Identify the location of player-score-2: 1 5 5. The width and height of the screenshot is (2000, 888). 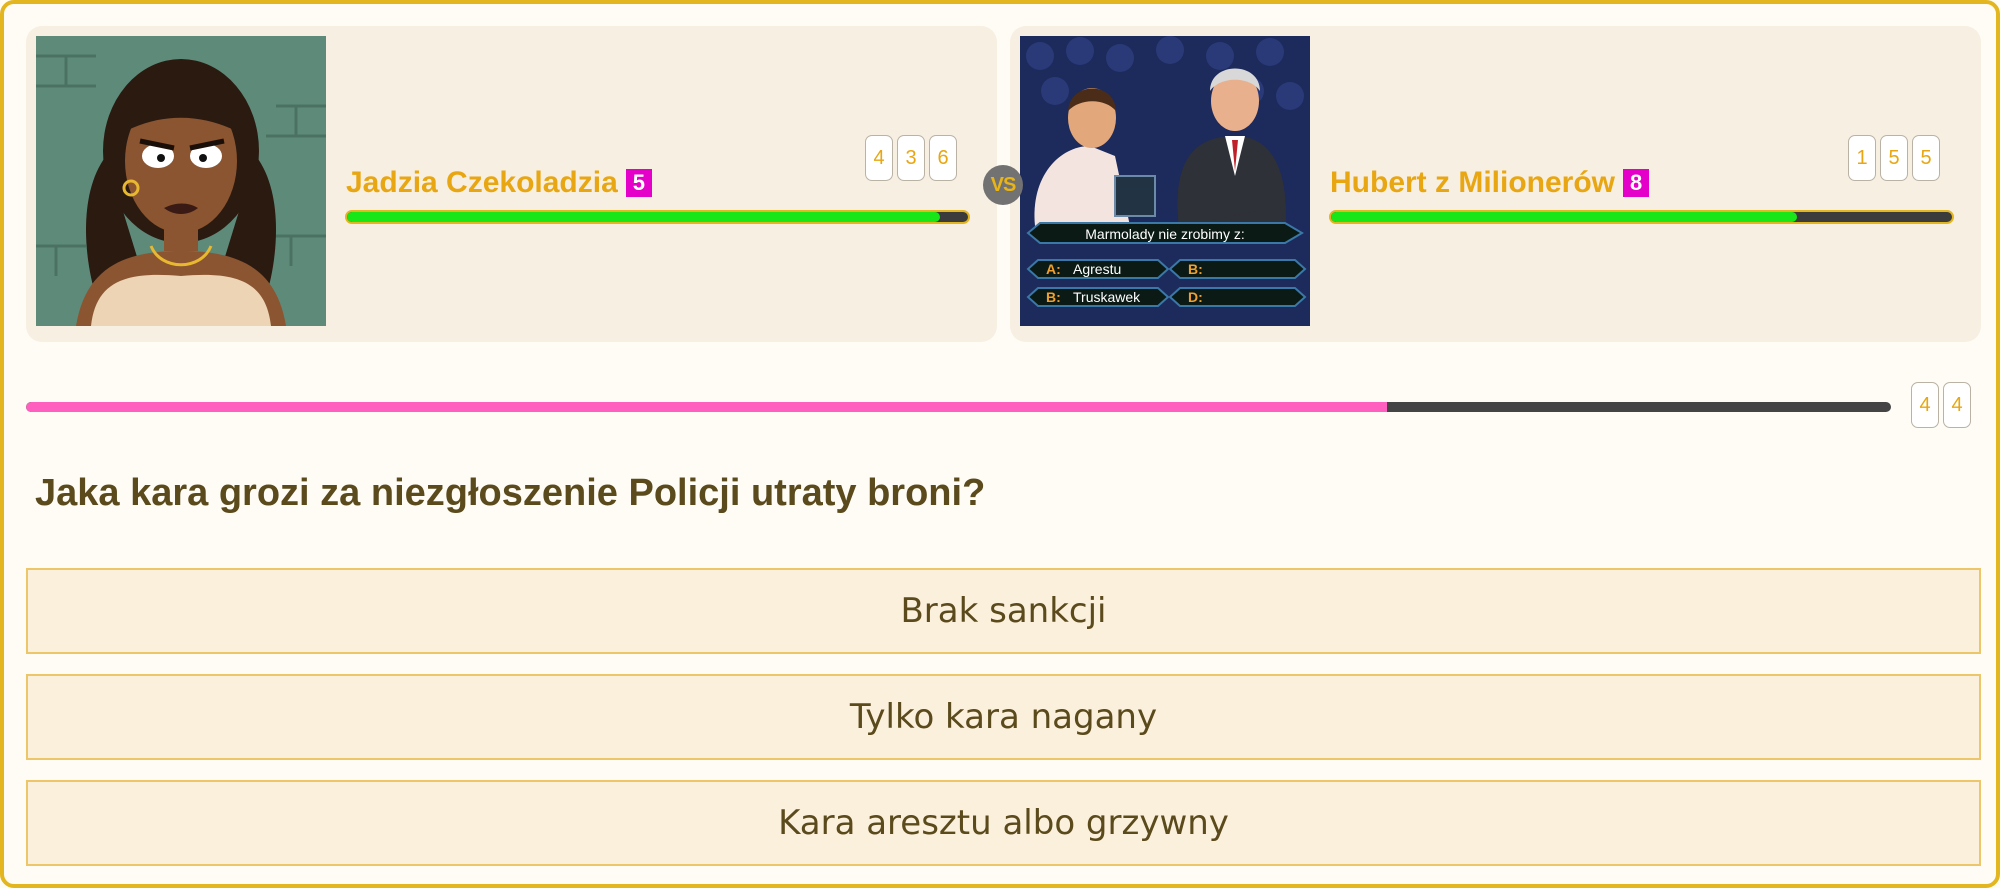
(1894, 158).